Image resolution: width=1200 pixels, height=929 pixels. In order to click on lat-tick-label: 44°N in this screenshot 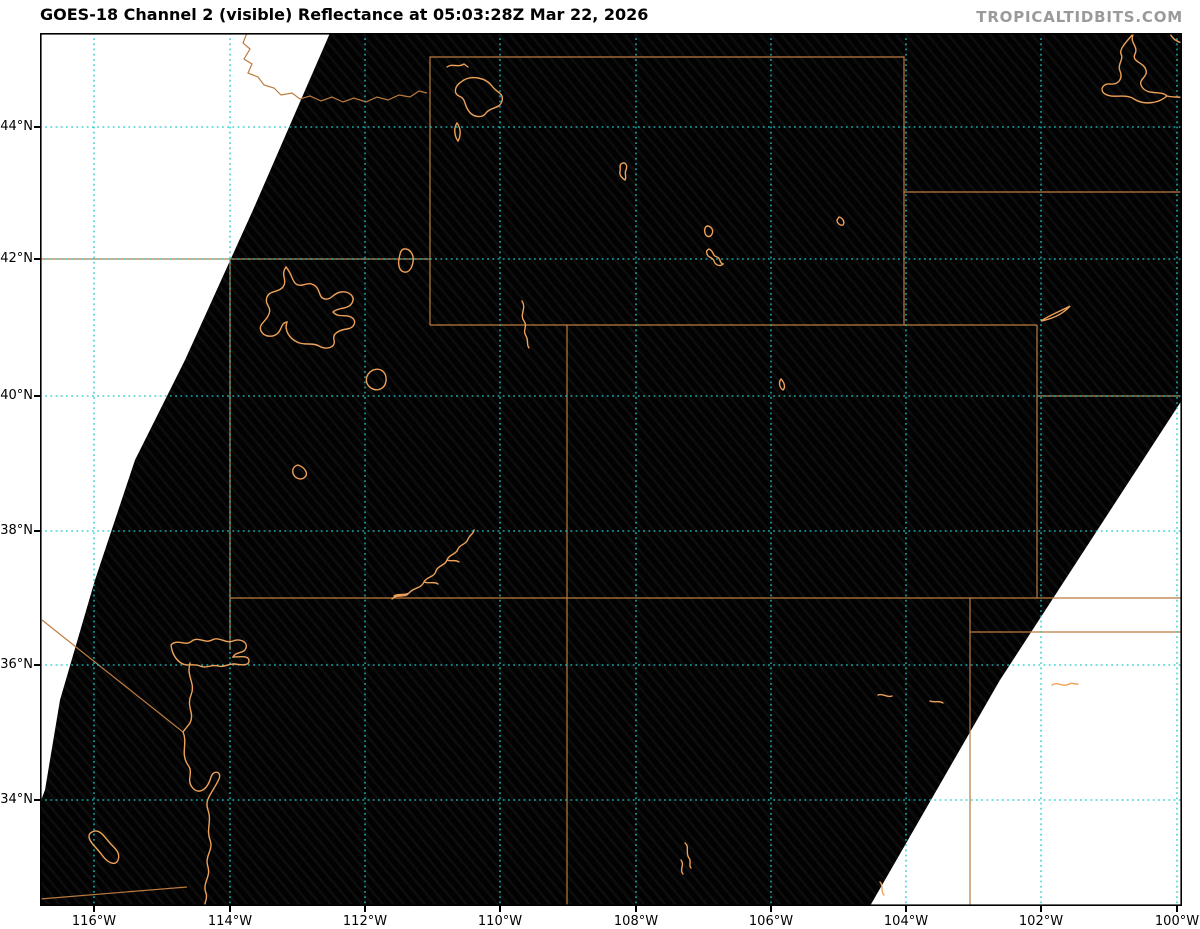, I will do `click(16, 126)`.